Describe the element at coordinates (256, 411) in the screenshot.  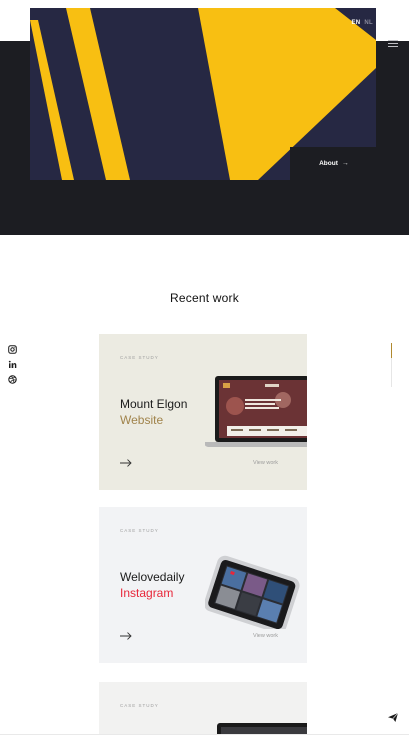
I see `laptop-mockup` at that location.